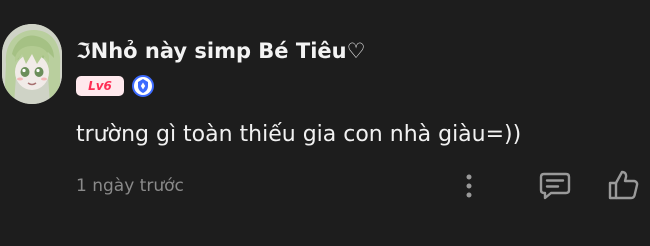 This screenshot has height=246, width=650. I want to click on more-vertical-icon, so click(469, 186).